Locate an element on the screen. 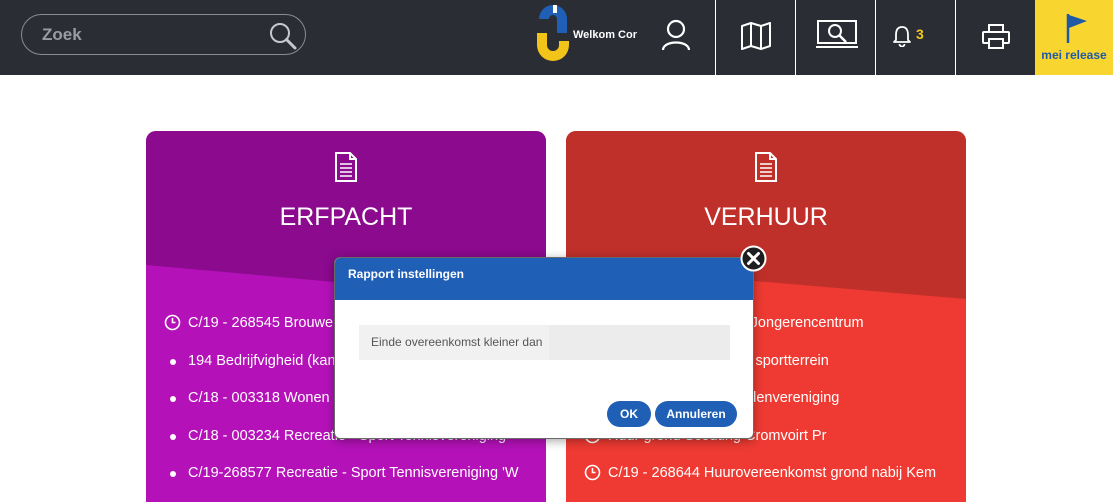  release-label: mei release is located at coordinates (1074, 55).